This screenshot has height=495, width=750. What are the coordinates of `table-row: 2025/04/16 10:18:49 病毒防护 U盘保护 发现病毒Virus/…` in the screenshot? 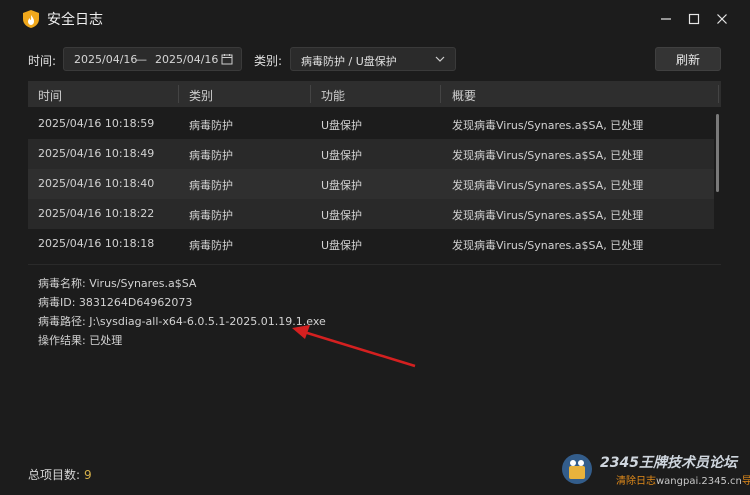 It's located at (371, 154).